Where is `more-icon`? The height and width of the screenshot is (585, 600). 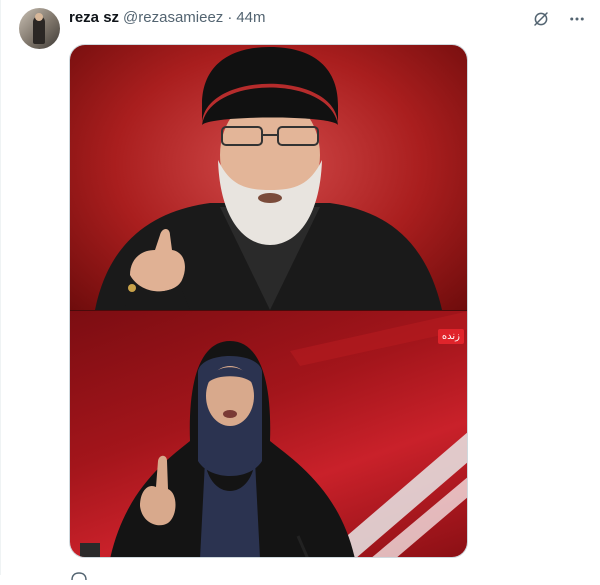 more-icon is located at coordinates (577, 19).